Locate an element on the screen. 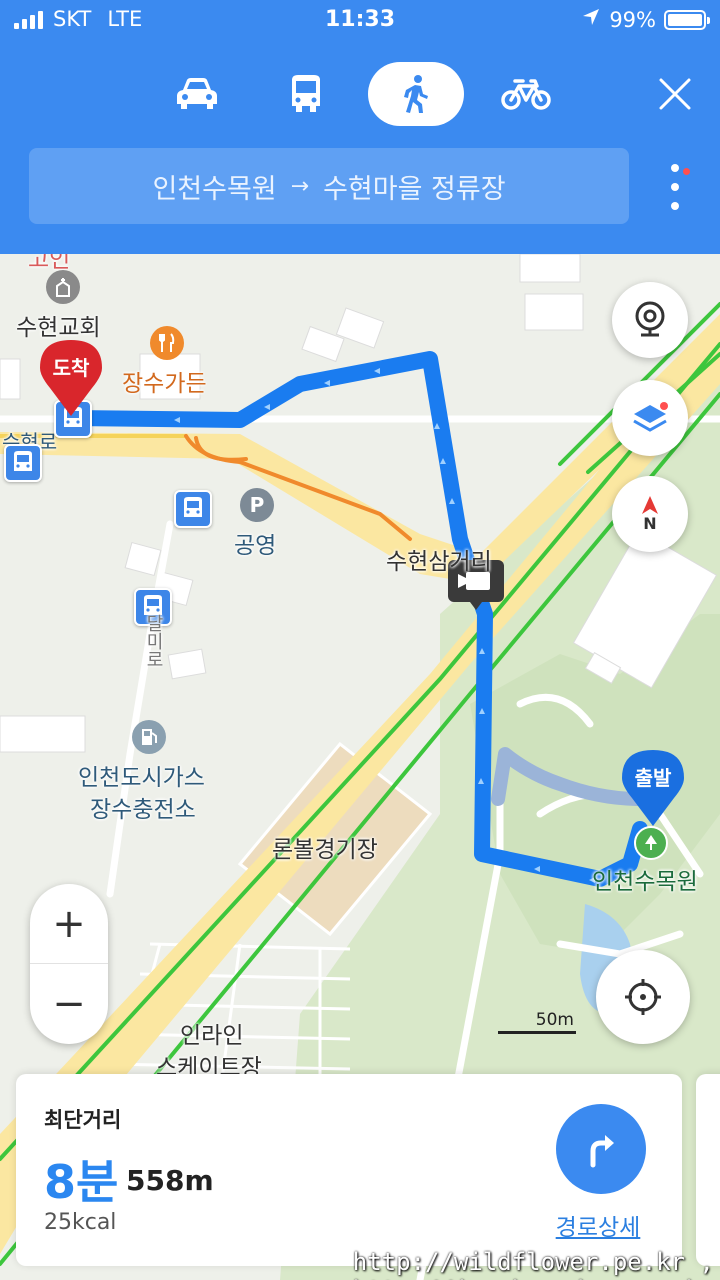 The image size is (720, 1280). compass-icon is located at coordinates (650, 504).